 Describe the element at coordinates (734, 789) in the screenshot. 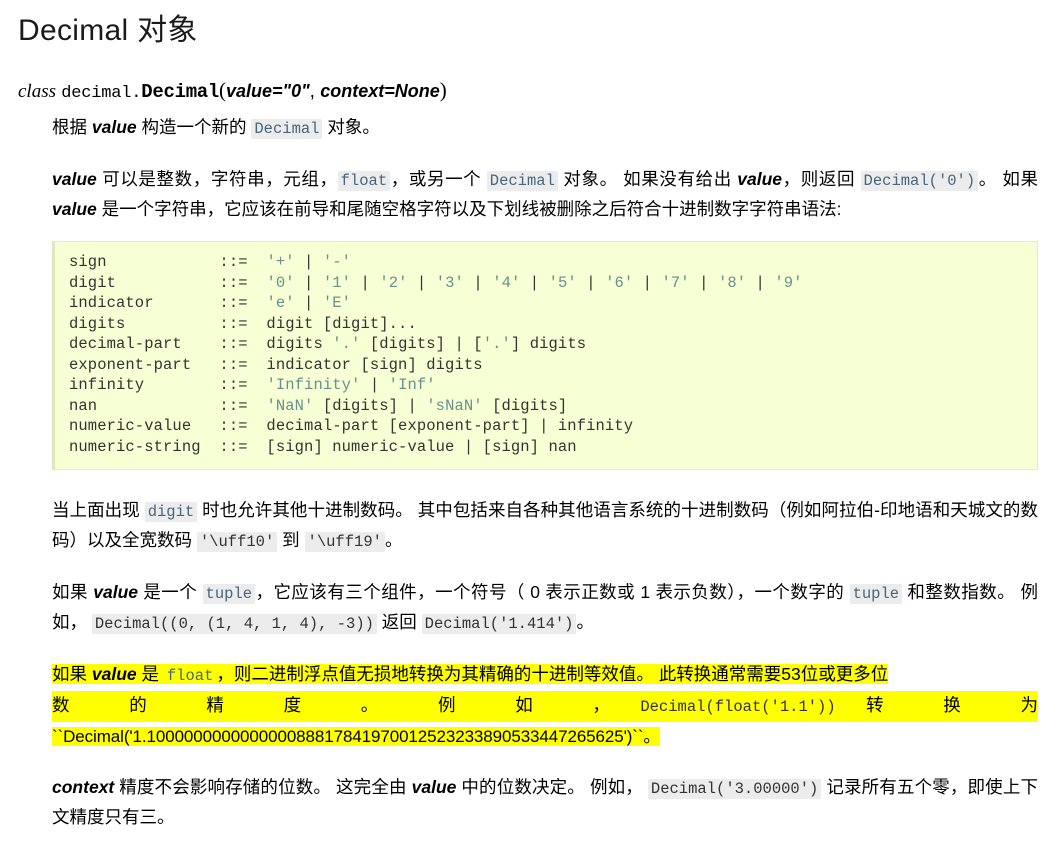

I see `inline-literal-decimal-300000: Decimal('3.00000')` at that location.